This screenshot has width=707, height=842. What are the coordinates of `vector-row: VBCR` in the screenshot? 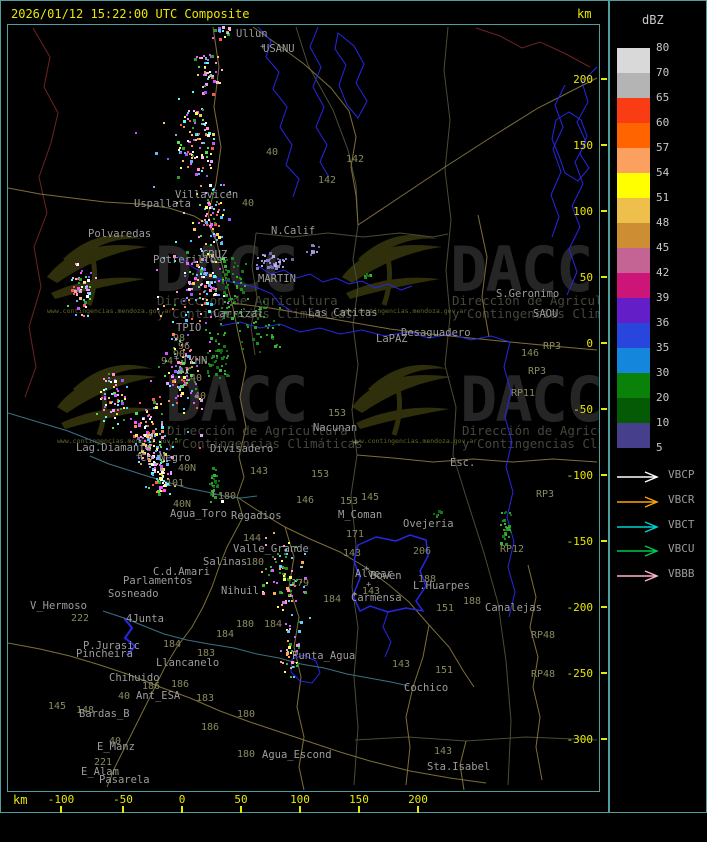 It's located at (655, 500).